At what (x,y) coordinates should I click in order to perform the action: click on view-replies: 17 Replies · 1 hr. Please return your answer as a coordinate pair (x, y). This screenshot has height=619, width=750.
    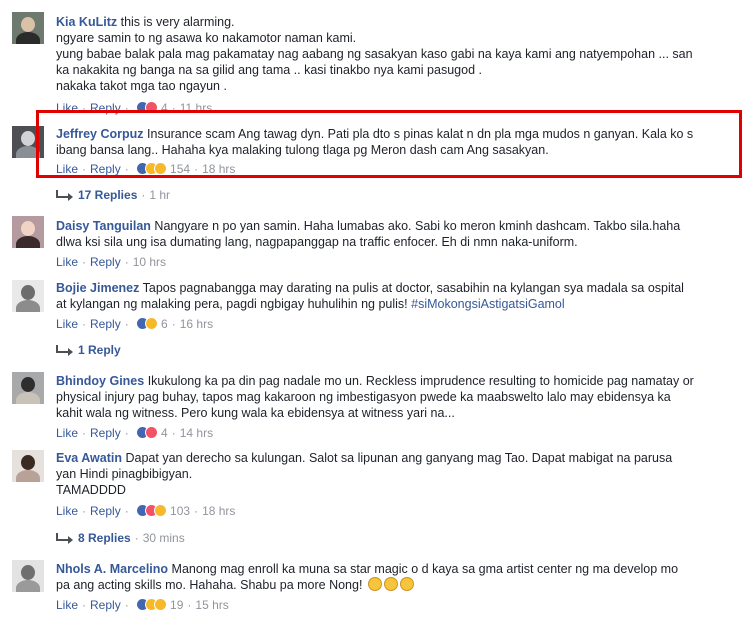
    Looking at the image, I should click on (113, 195).